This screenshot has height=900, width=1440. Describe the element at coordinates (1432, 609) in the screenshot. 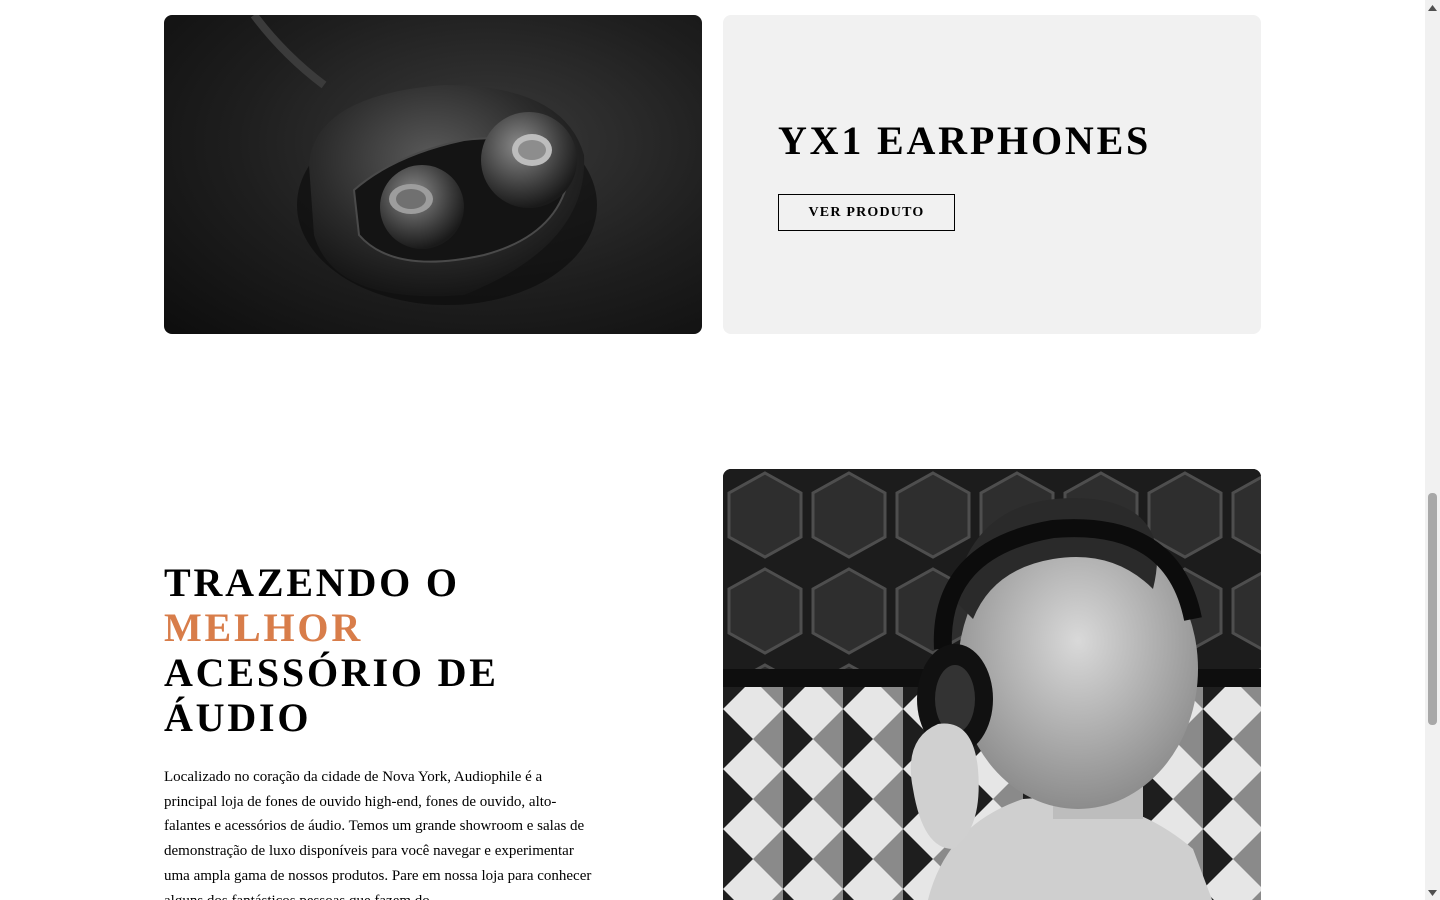

I see `scrollbar-thumb` at that location.